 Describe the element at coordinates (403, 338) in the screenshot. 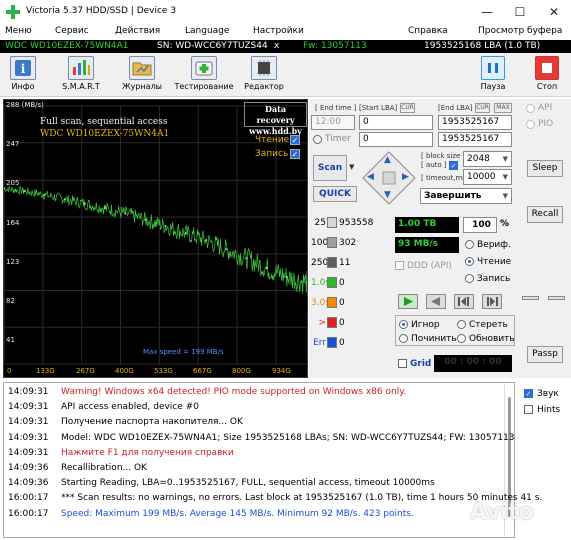

I see `repair-radio` at that location.